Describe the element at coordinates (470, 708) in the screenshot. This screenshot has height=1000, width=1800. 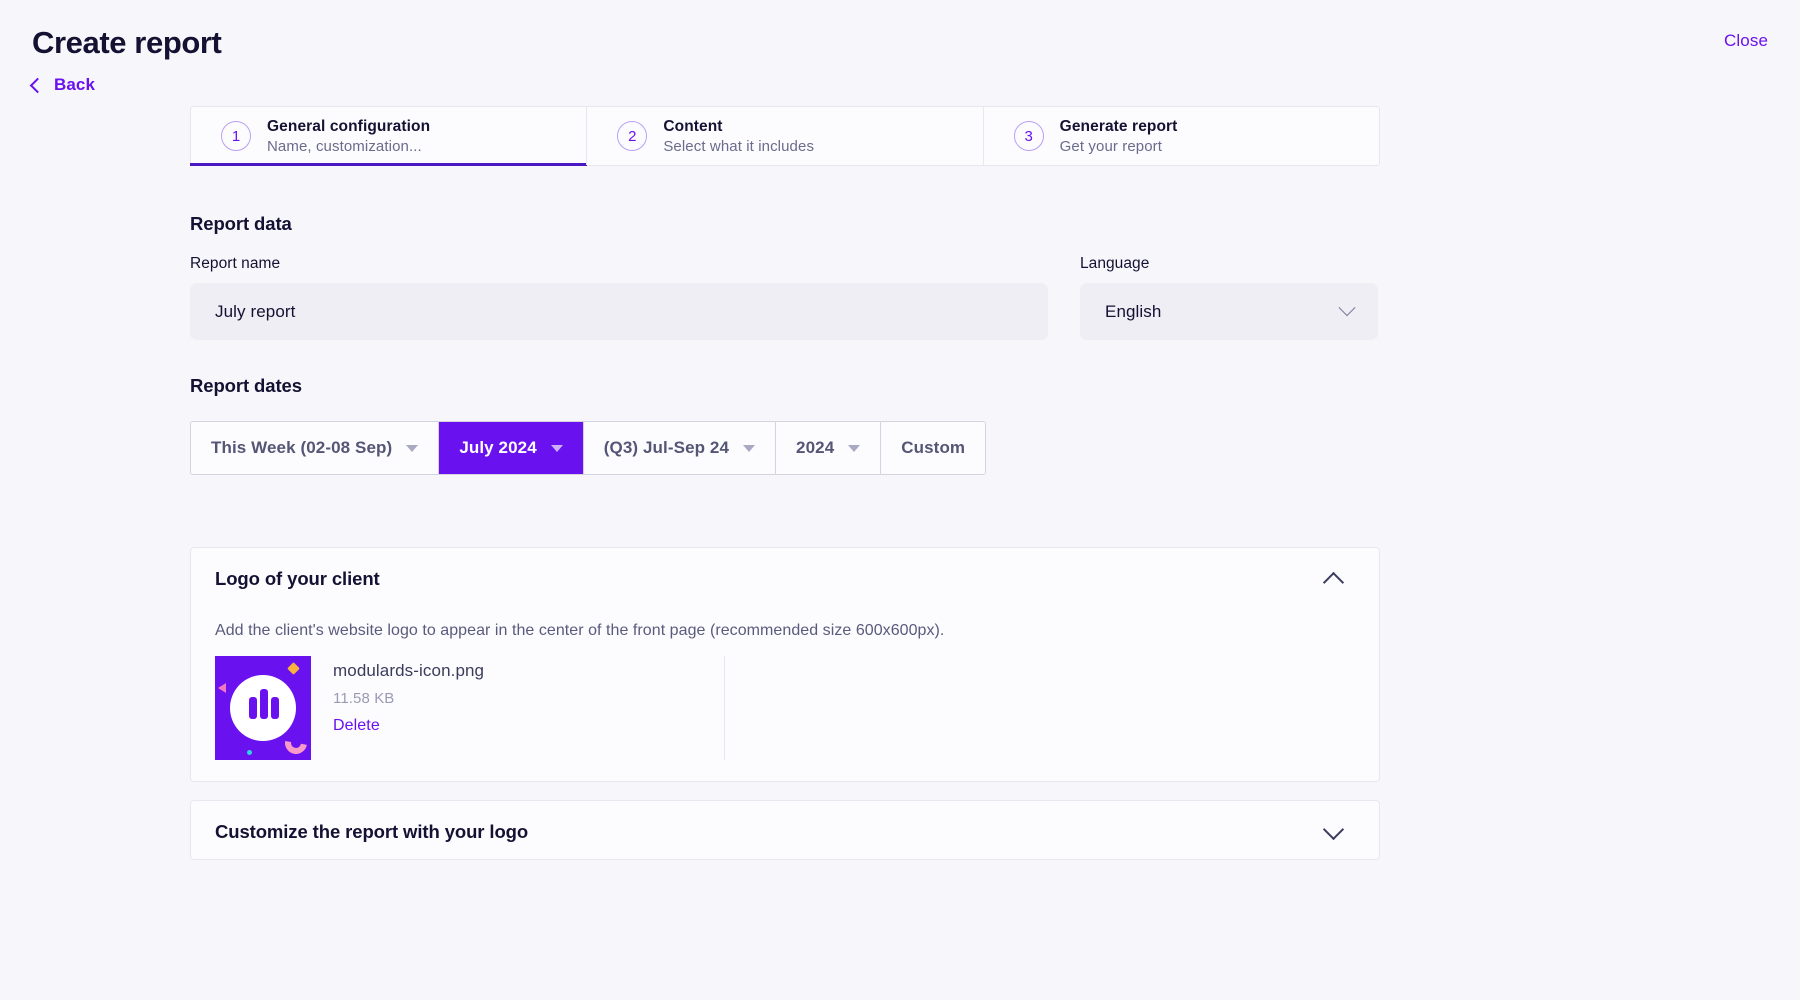
I see `uploaded-file-tile: modulards-icon.png 11.58 KB Delete` at that location.